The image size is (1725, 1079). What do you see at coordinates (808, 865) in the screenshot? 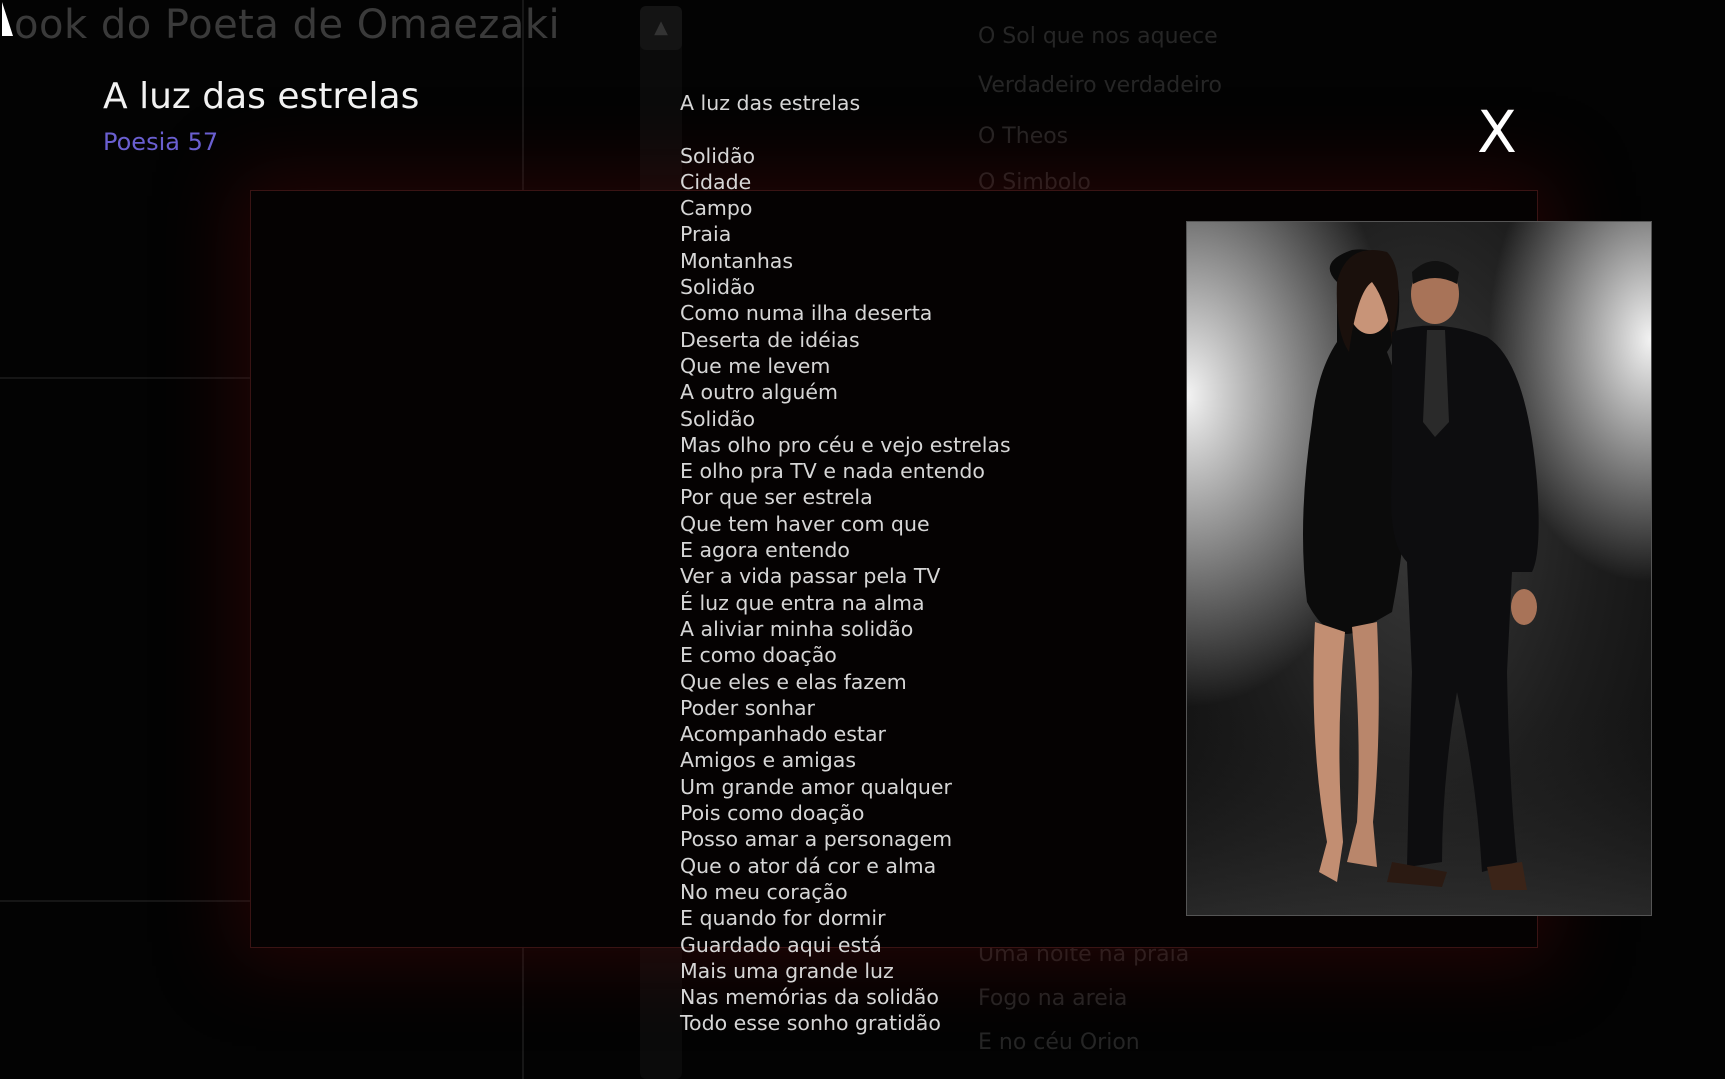
I see `poem-line: Que o ator dá cor e alma` at bounding box center [808, 865].